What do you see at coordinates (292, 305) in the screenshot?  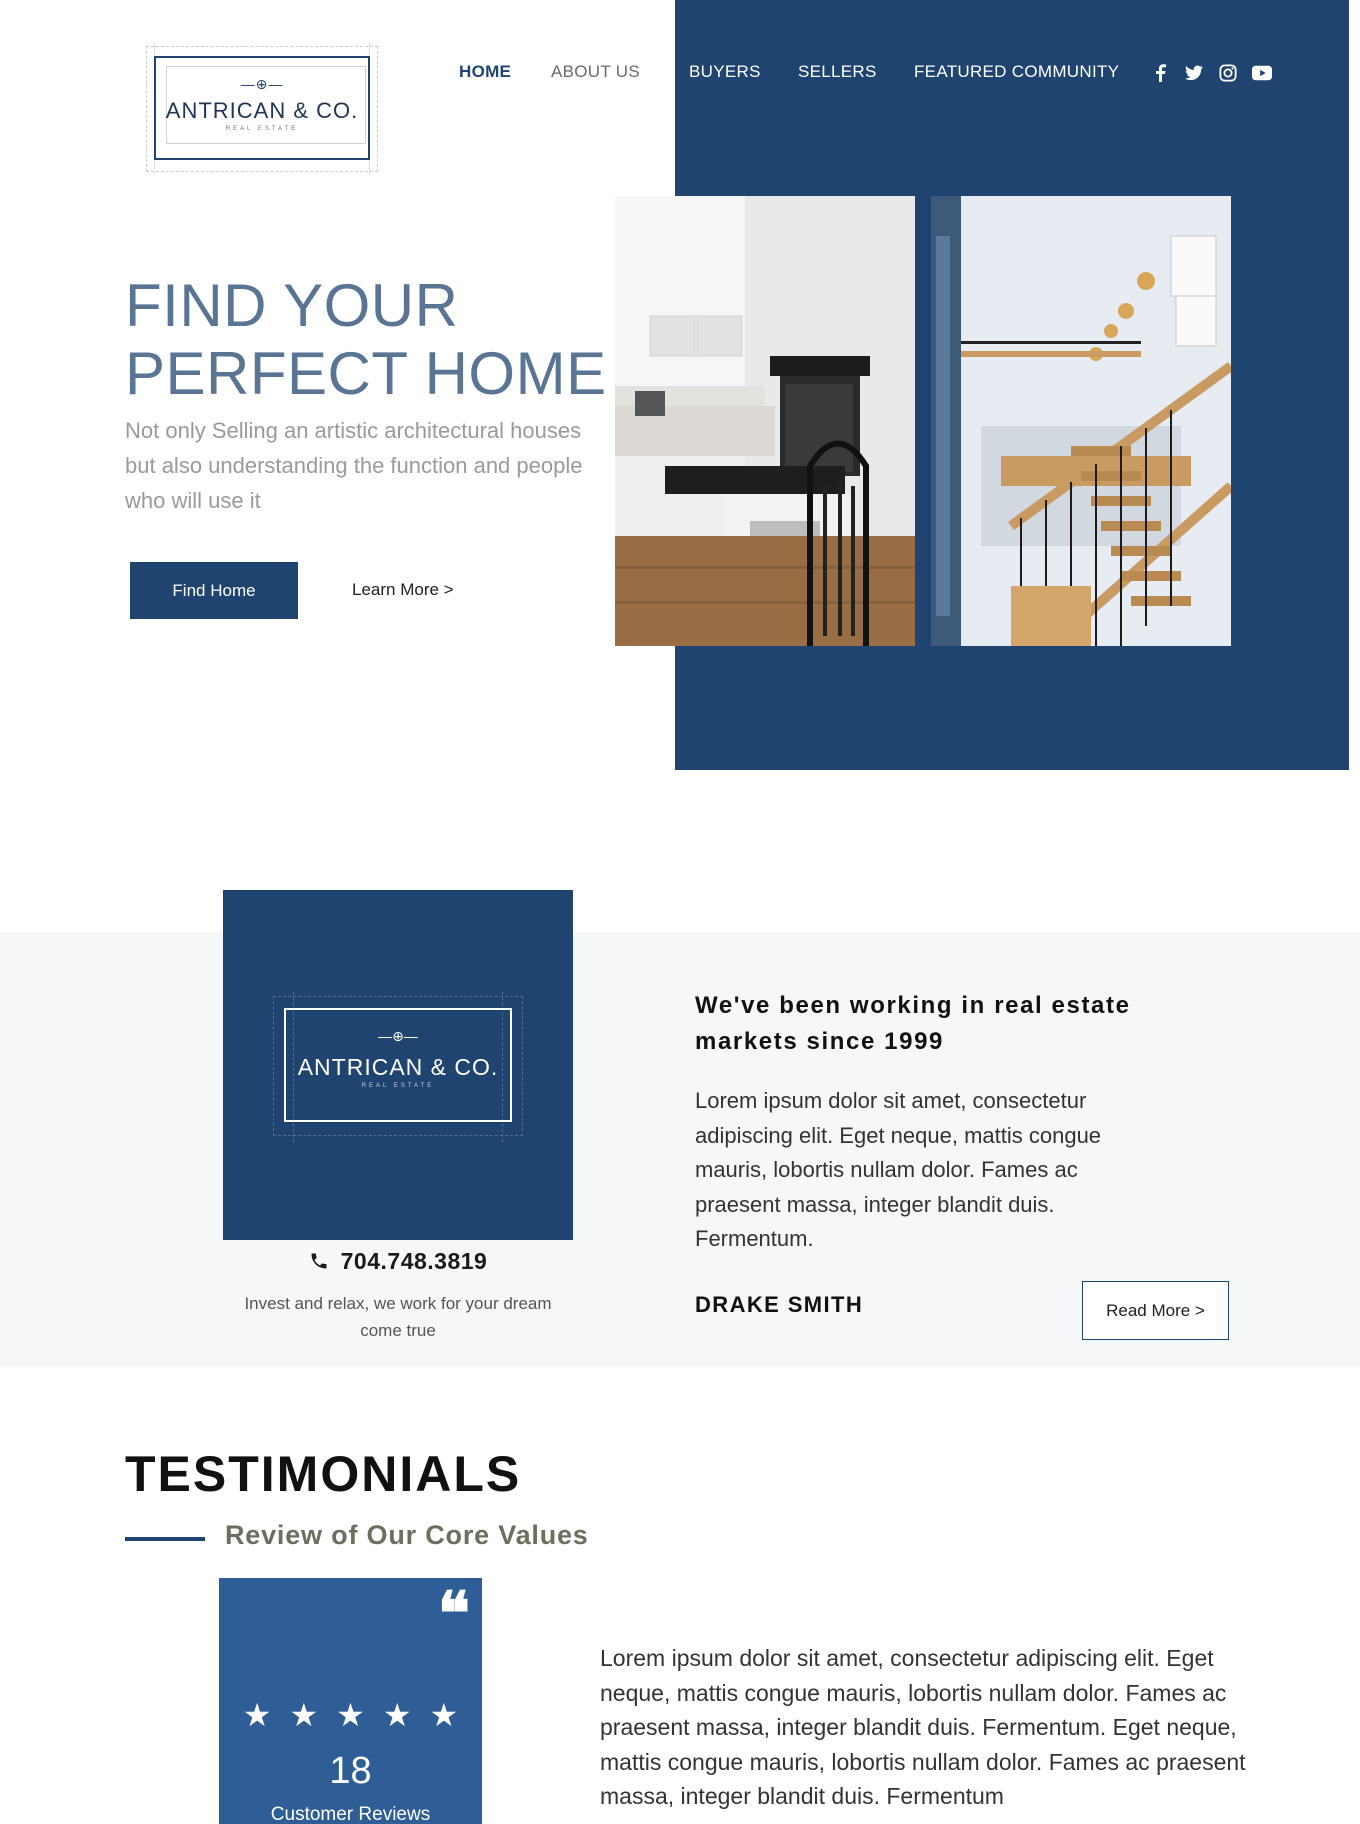 I see `hero-title-line1: FIND YOUR` at bounding box center [292, 305].